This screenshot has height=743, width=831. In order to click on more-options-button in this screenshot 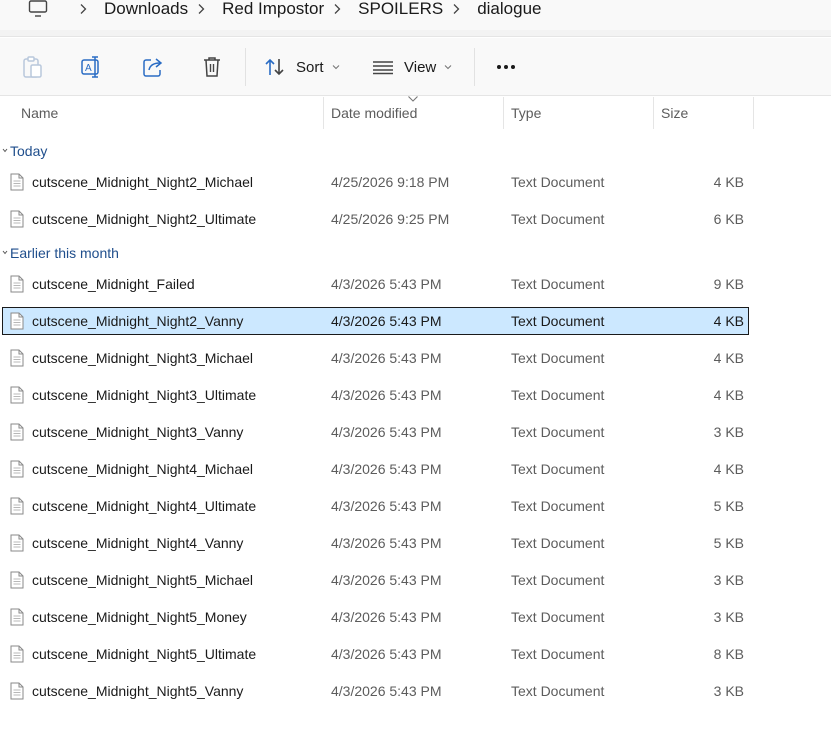, I will do `click(506, 67)`.